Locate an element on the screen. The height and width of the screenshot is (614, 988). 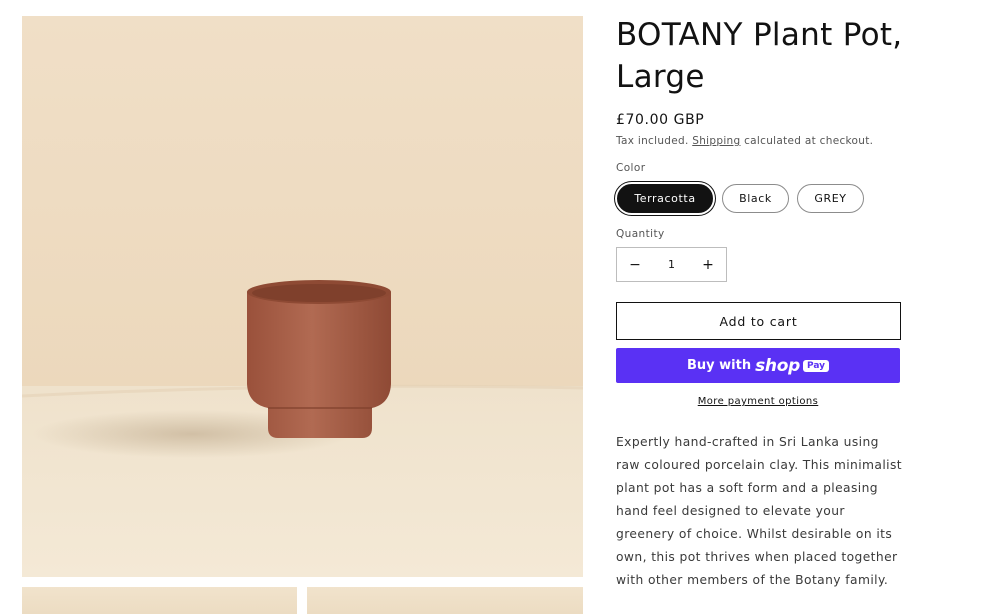
color-option-grey: GREY is located at coordinates (830, 198).